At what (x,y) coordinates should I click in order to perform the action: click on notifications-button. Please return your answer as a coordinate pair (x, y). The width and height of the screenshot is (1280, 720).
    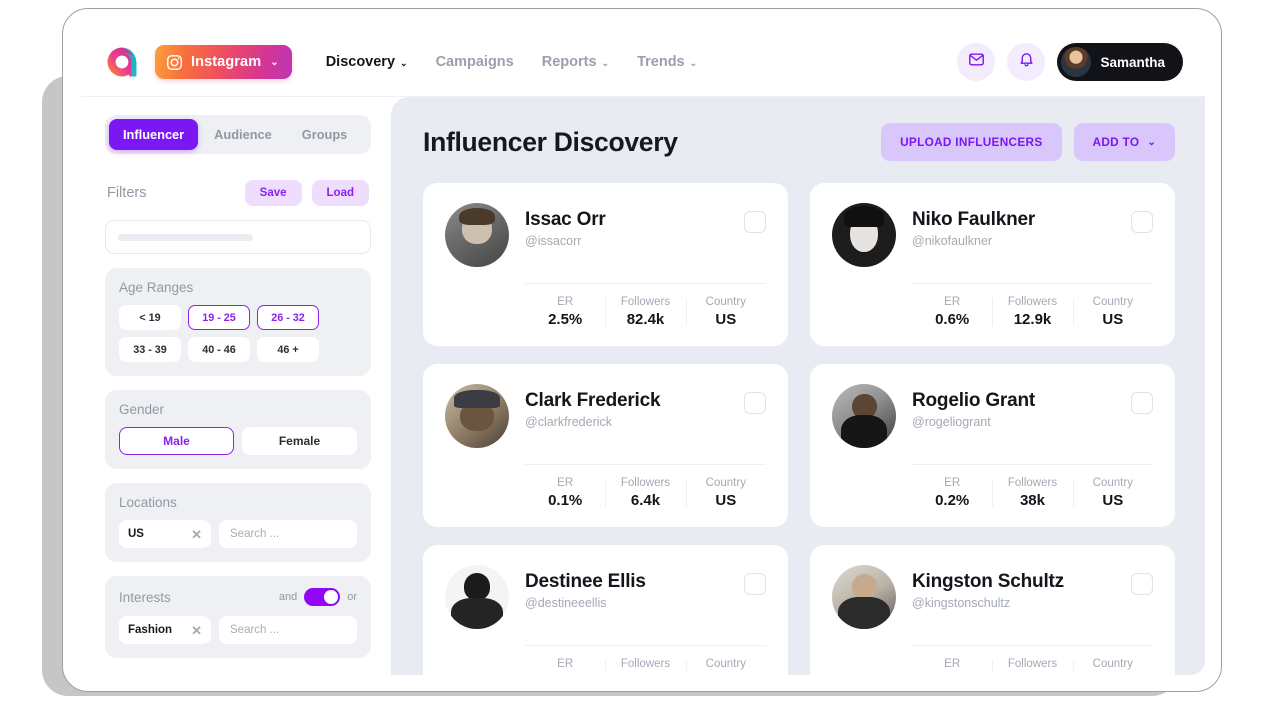
    Looking at the image, I should click on (1026, 62).